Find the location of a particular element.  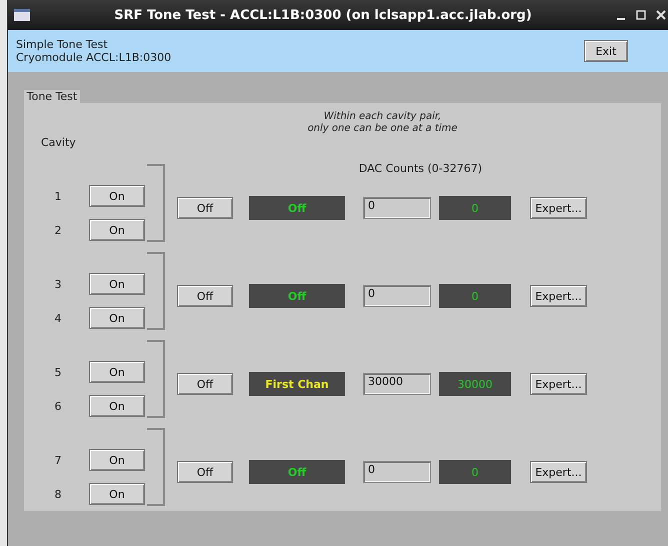

window-title: SRF Tone Test - ACCL:L1B:0300 (on lclsapp1.acc.jlab.org) is located at coordinates (323, 15).